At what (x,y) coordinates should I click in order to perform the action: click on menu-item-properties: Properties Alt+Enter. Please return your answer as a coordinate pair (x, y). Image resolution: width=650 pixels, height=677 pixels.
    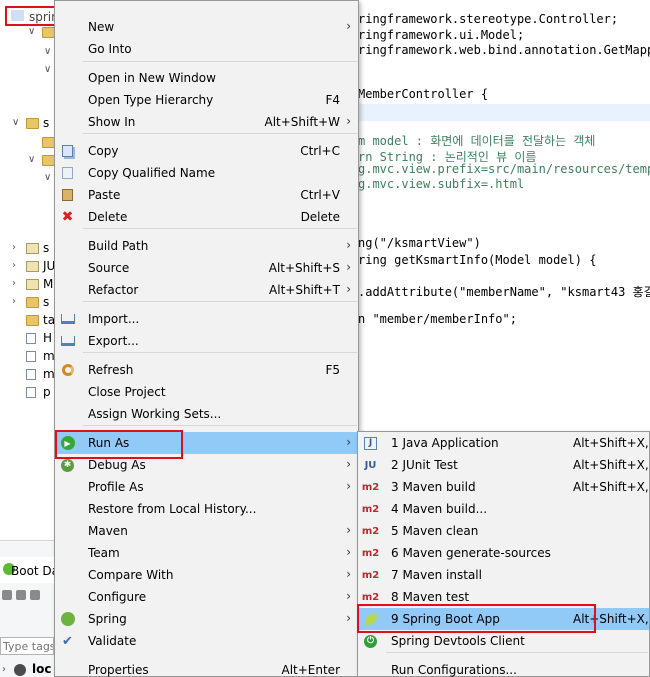
    Looking at the image, I should click on (206, 668).